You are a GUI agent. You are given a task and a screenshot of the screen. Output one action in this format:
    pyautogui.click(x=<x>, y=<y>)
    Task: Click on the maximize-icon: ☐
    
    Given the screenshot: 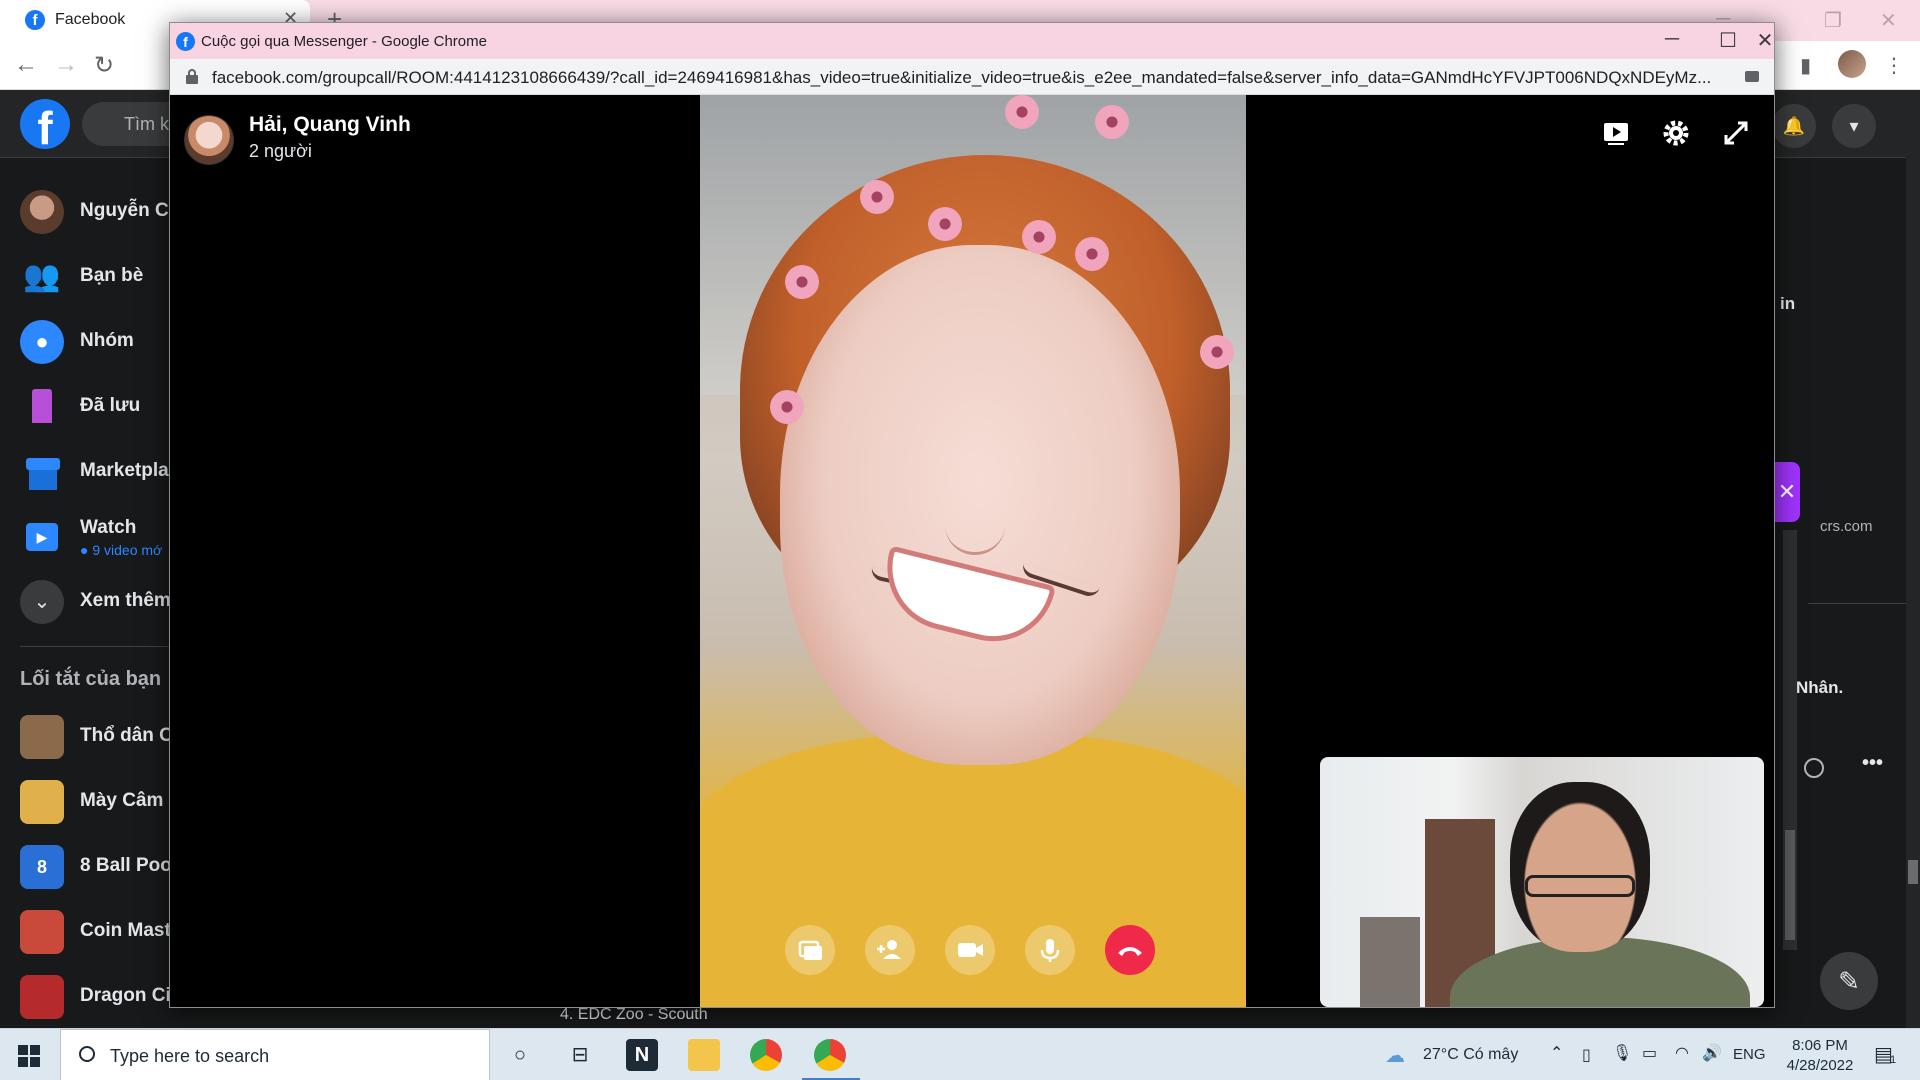 What is the action you would take?
    pyautogui.click(x=1728, y=40)
    